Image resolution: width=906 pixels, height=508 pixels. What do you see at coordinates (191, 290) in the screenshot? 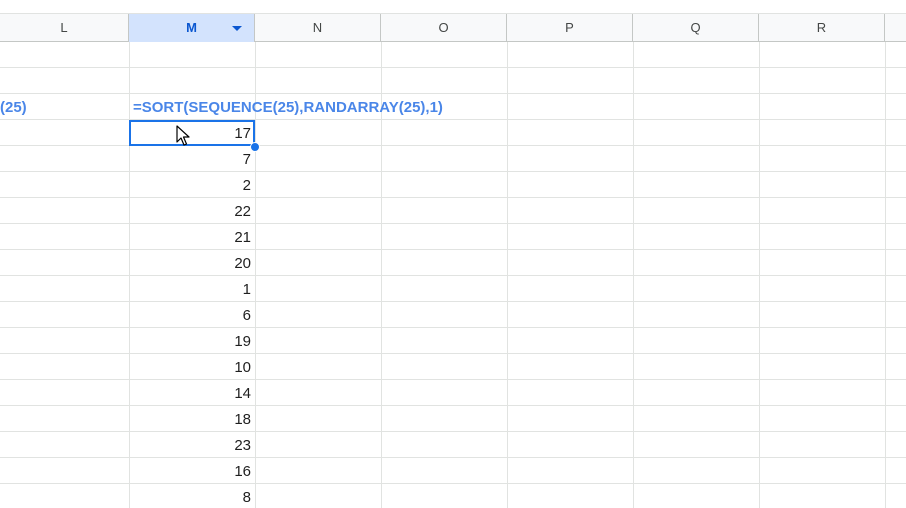
I see `cell-m-value: 1` at bounding box center [191, 290].